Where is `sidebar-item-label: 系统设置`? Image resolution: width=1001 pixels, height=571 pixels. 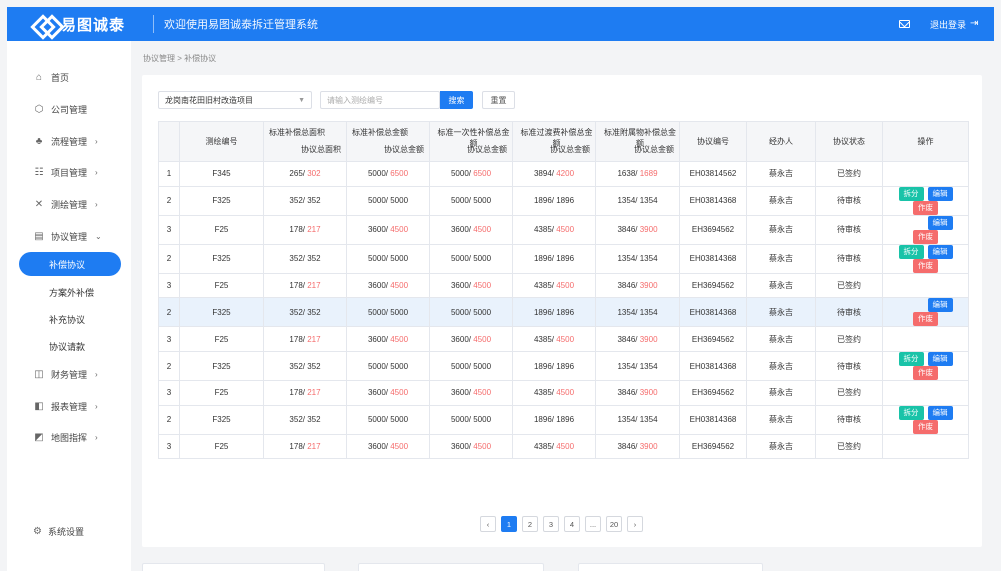 sidebar-item-label: 系统设置 is located at coordinates (65, 532).